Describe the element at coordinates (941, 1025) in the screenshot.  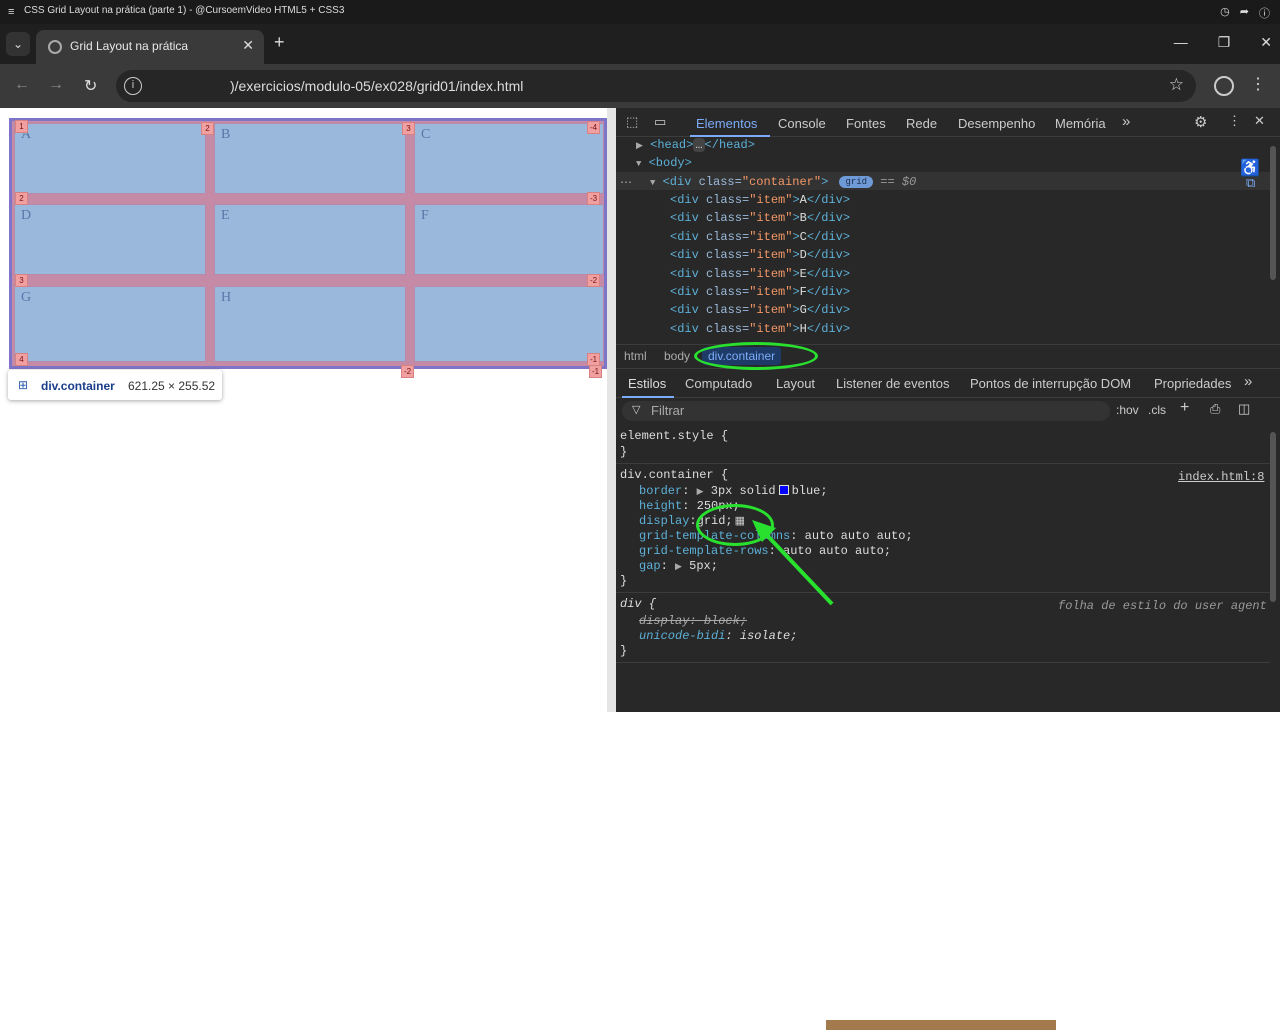
I see `video-overlay-bar` at that location.